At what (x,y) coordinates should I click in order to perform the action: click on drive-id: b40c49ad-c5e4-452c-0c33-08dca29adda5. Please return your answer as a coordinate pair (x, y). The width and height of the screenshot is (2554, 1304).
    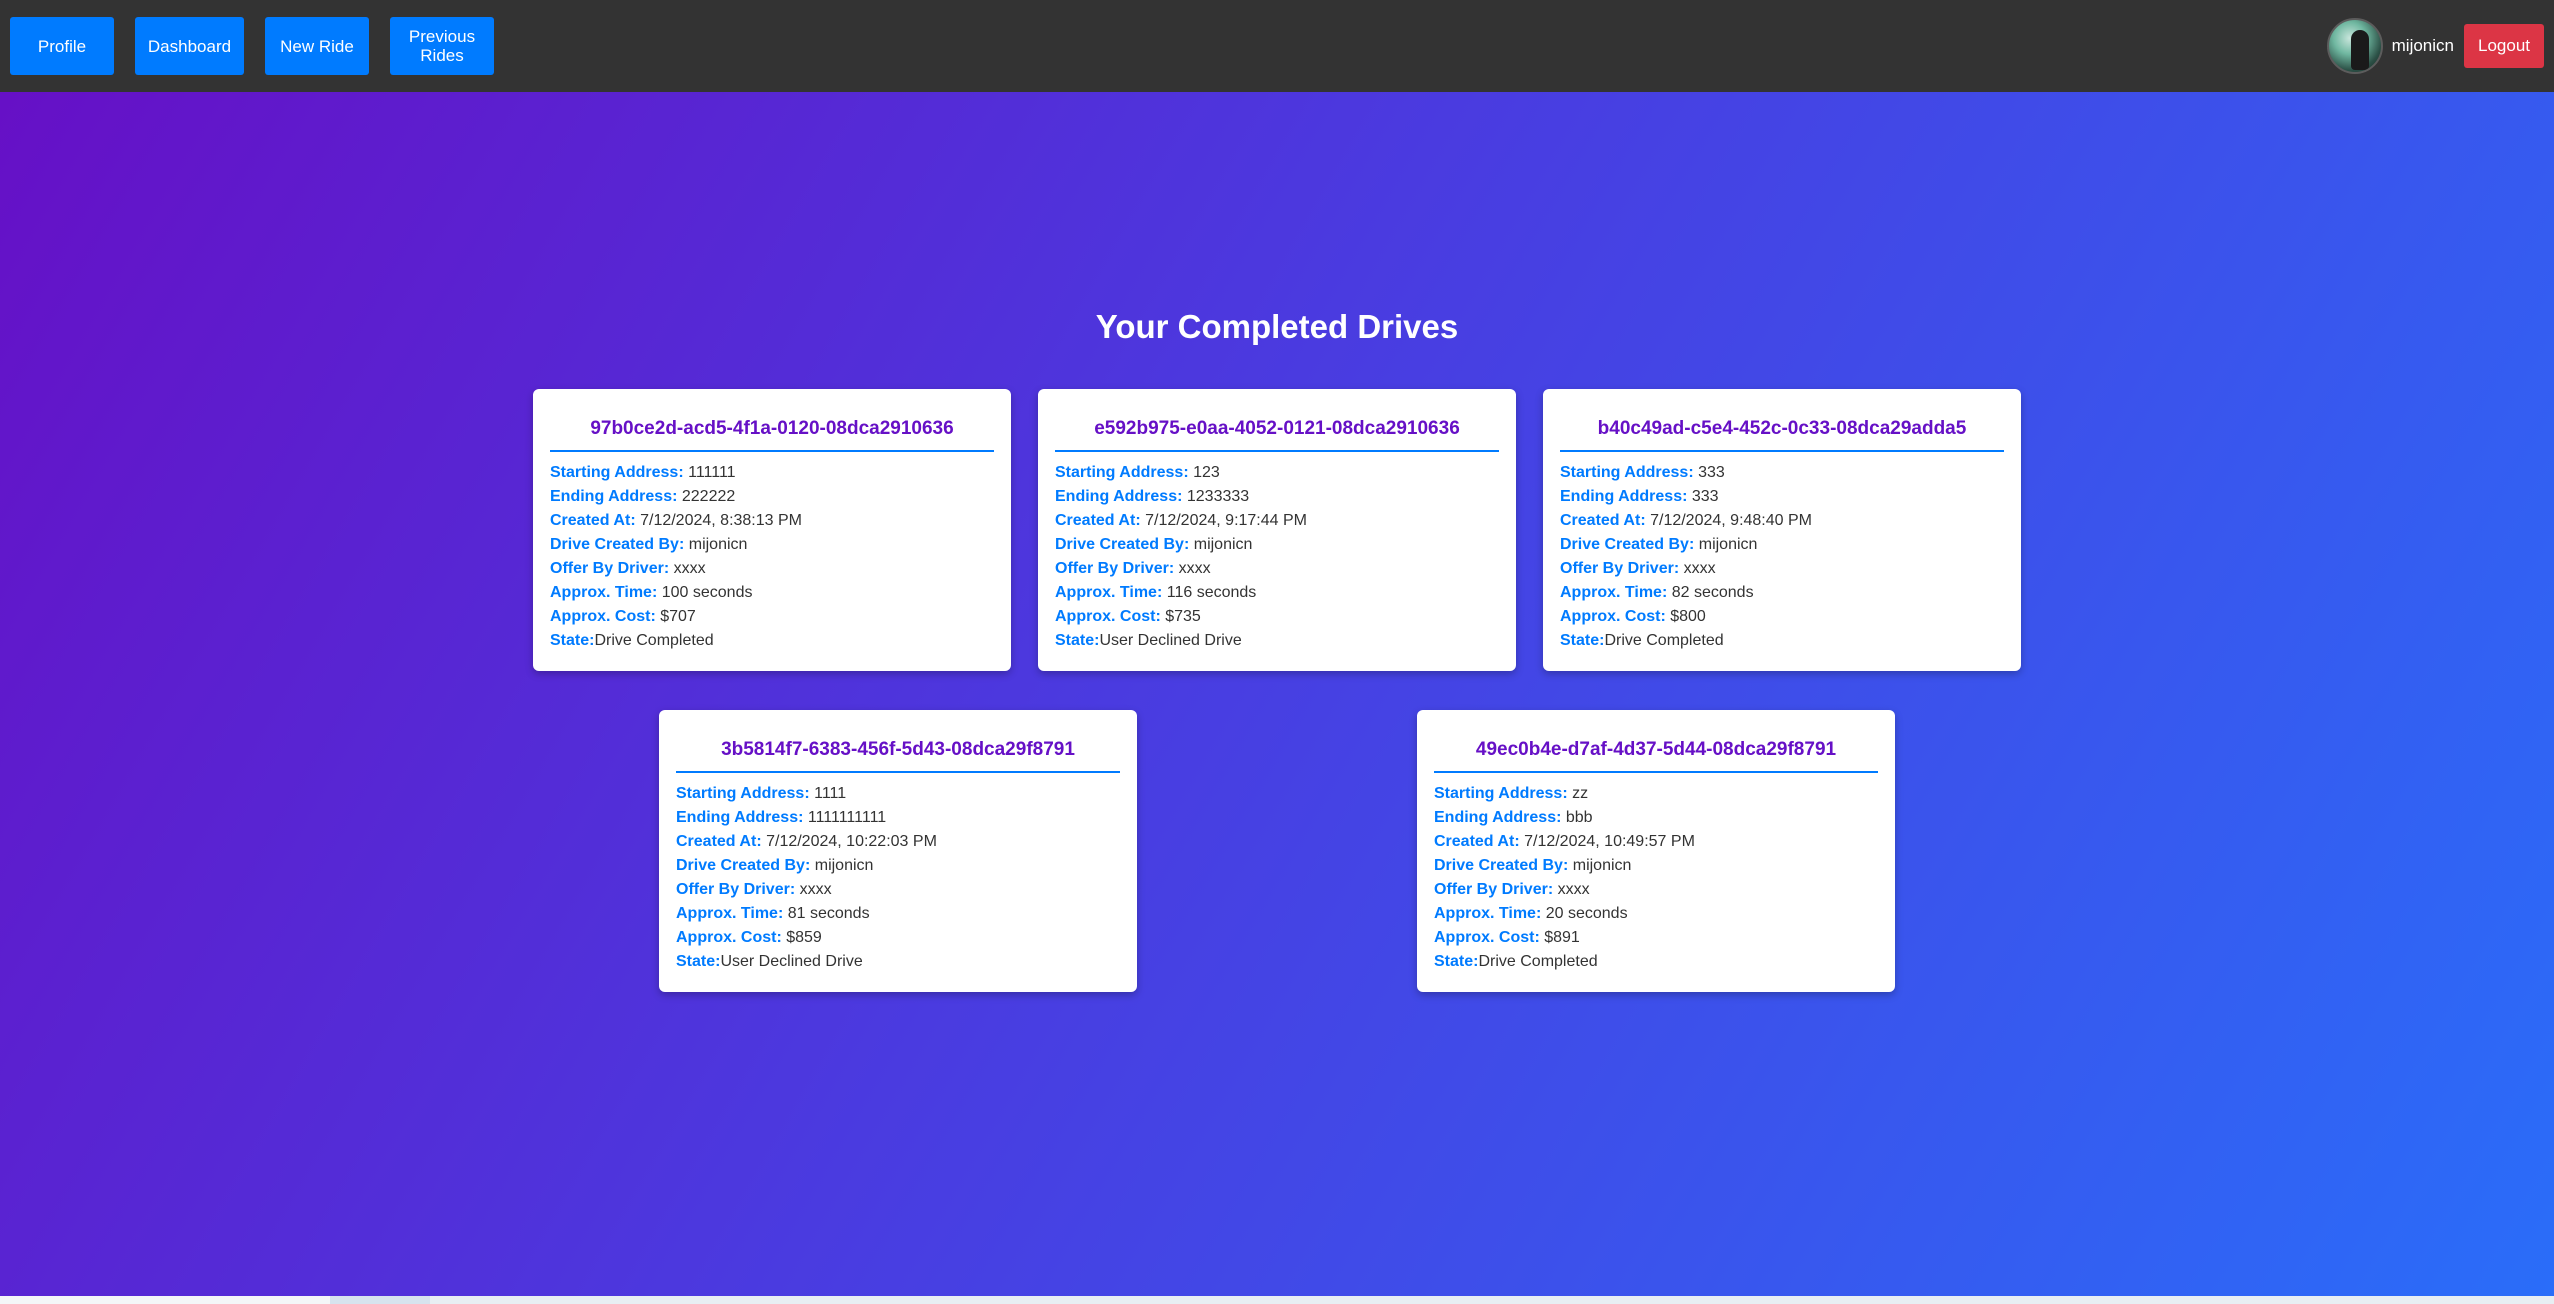
    Looking at the image, I should click on (1782, 427).